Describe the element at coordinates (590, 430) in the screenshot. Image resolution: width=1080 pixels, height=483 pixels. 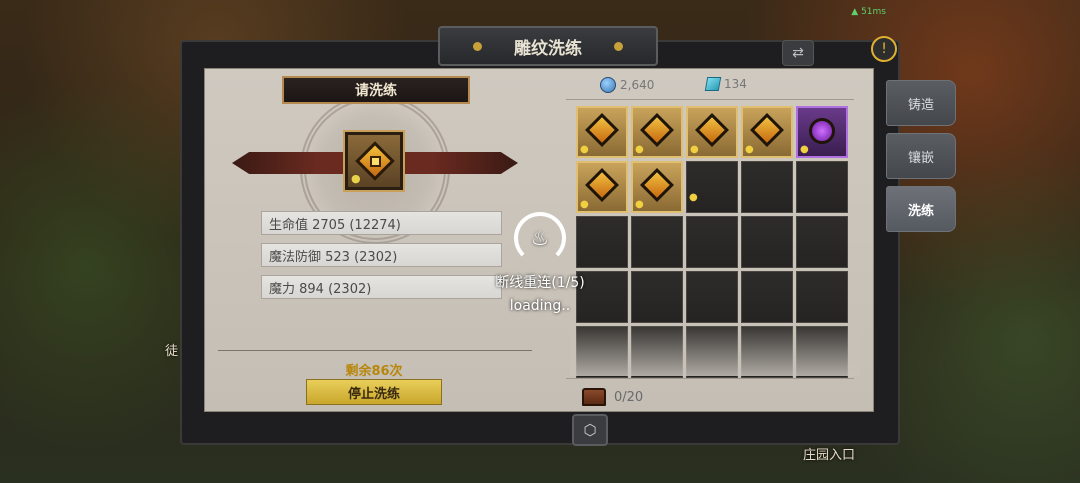
I see `shield-icon: ⬡` at that location.